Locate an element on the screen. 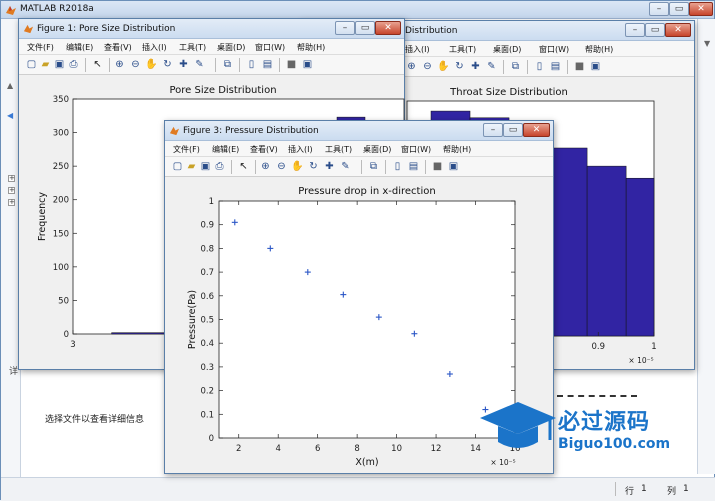  figure-3-title-bar: Figure 3: Pressure Distribution – ▭ ✕ is located at coordinates (359, 131).